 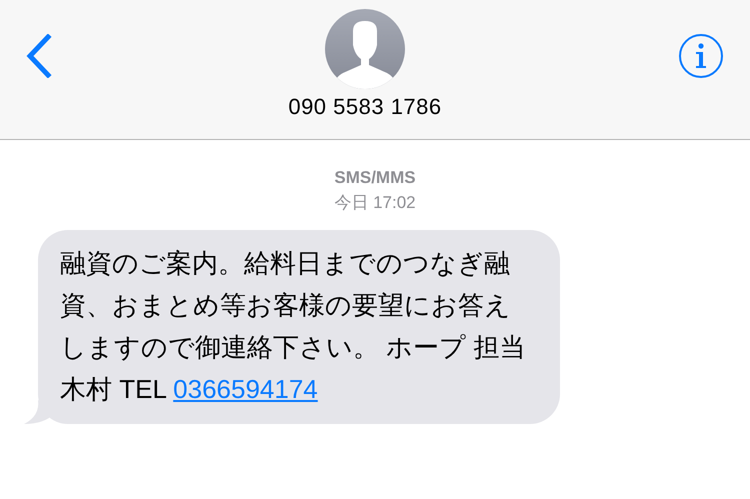 I want to click on contact-name: 090 5583 1786, so click(x=365, y=107).